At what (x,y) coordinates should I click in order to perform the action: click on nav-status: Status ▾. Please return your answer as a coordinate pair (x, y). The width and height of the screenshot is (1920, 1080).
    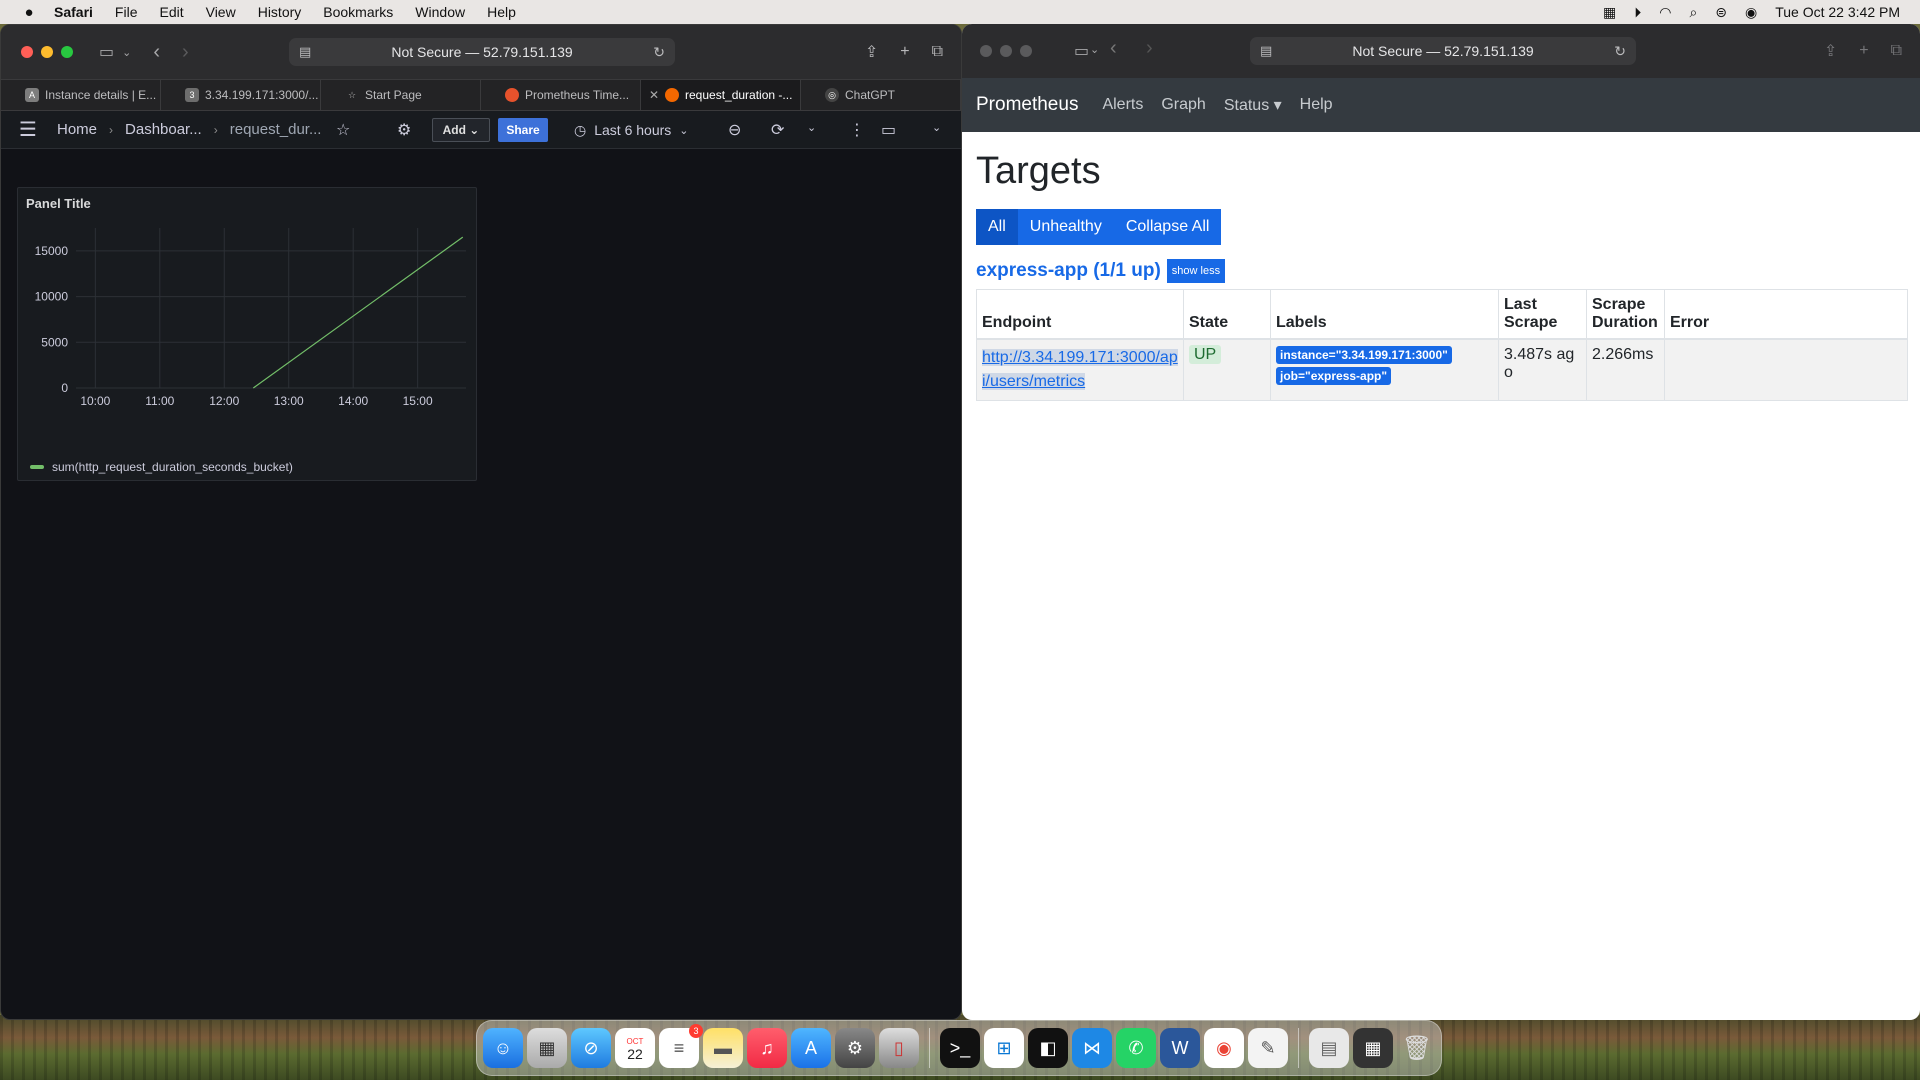
    Looking at the image, I should click on (1253, 105).